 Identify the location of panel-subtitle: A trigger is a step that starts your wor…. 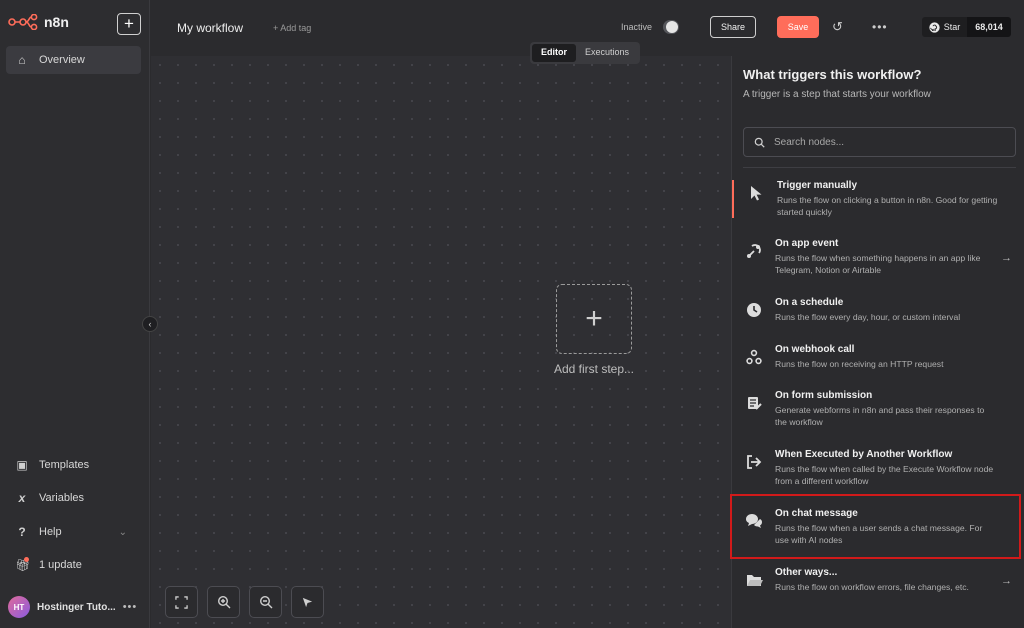
(837, 94).